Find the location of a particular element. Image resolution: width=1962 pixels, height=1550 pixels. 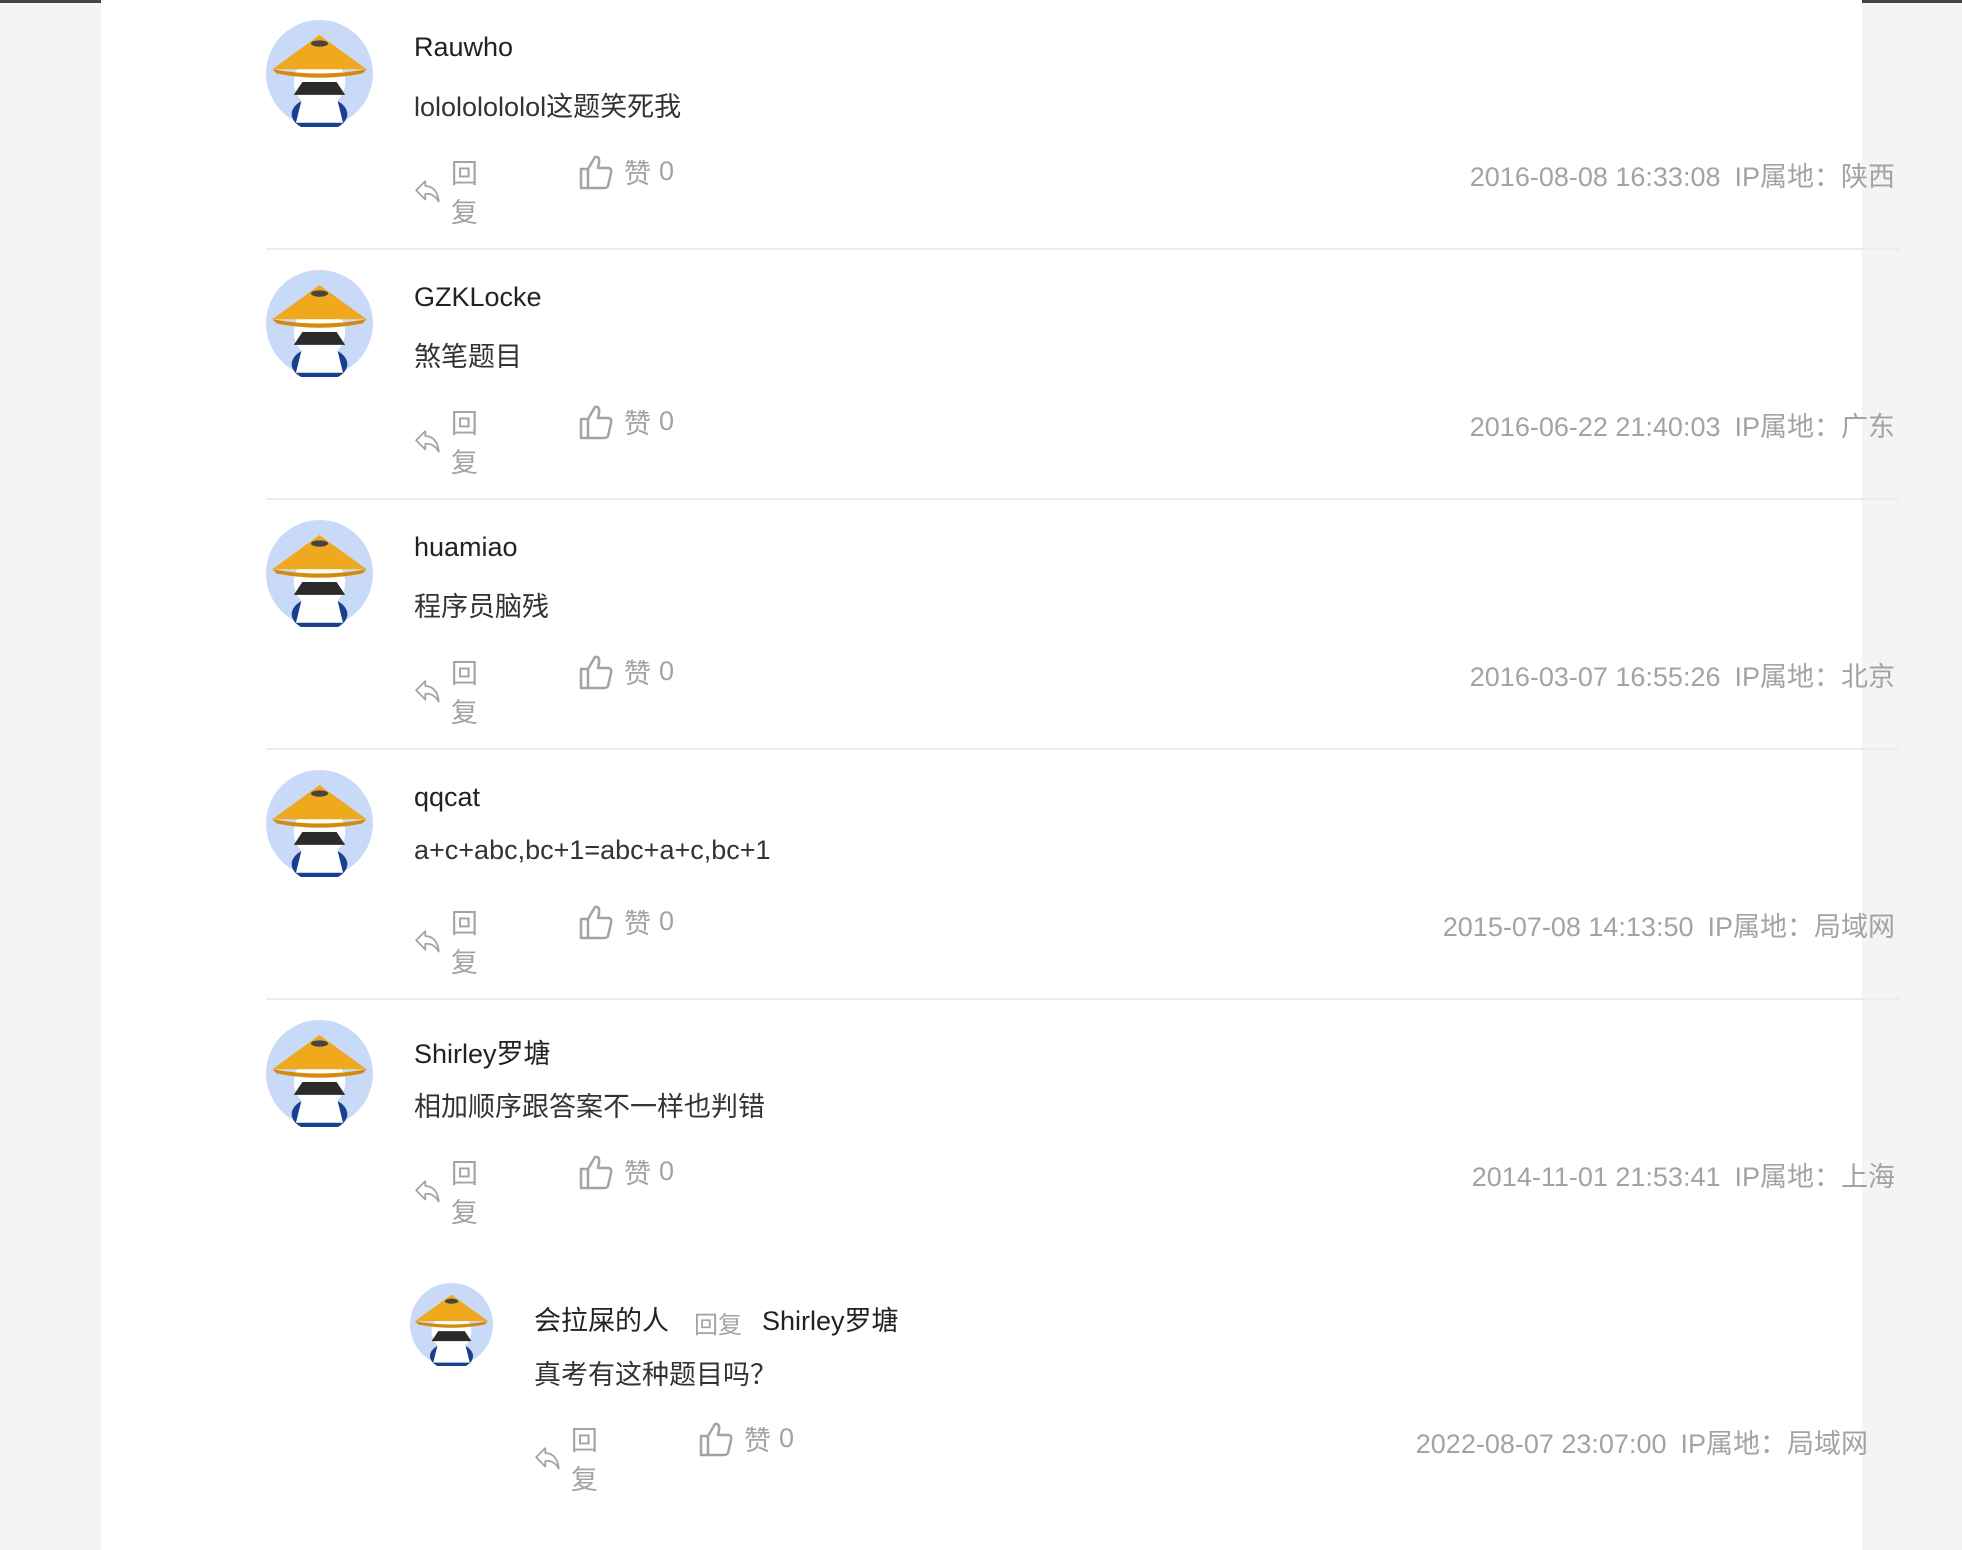

comment-username: GZKLocke is located at coordinates (478, 297).